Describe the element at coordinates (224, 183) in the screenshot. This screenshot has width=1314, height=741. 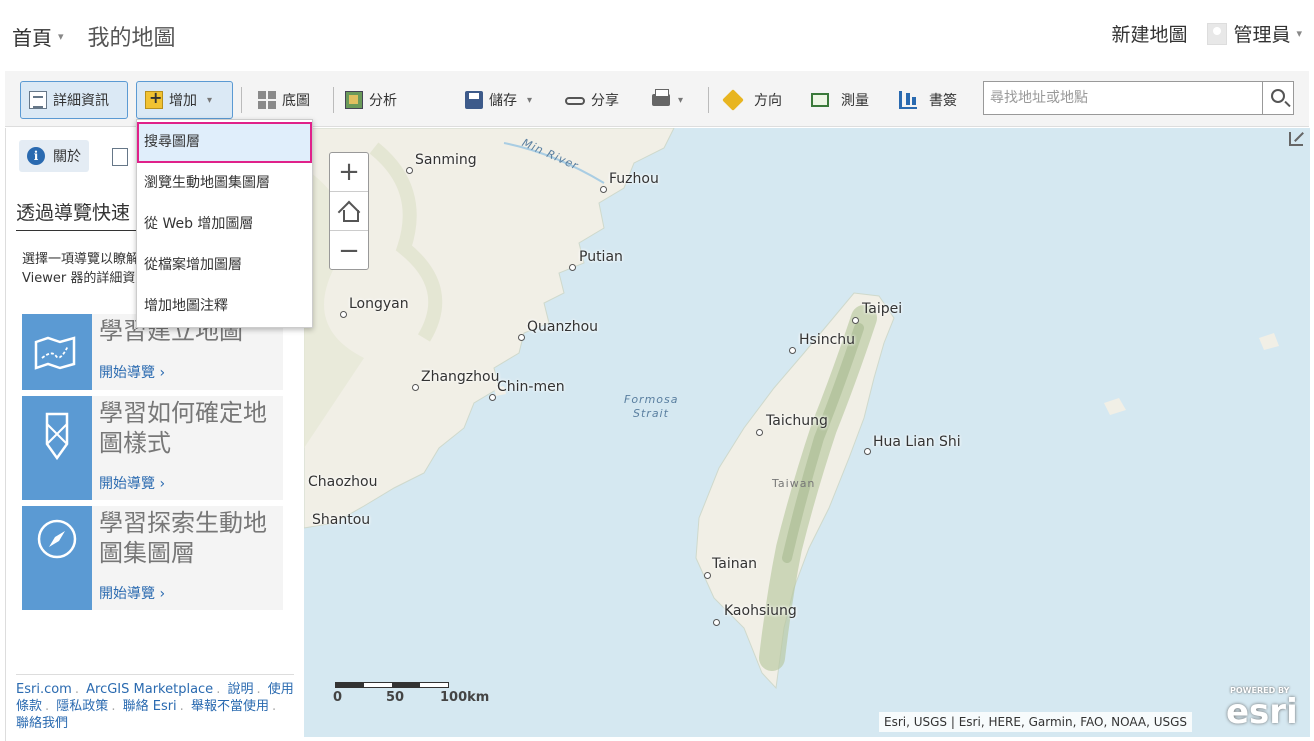
I see `menu-item-browse-atlas: 瀏覽生動地圖集圖層` at that location.